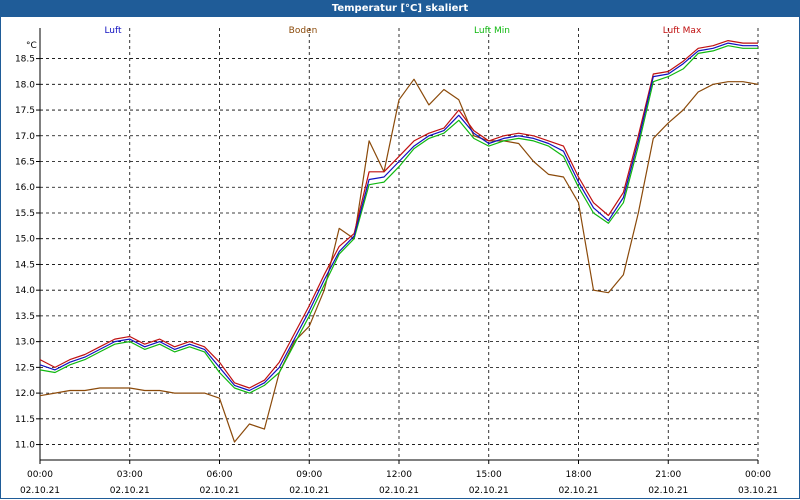 The width and height of the screenshot is (800, 500). Describe the element at coordinates (31, 46) in the screenshot. I see `y-axis-unit-label: °C` at that location.